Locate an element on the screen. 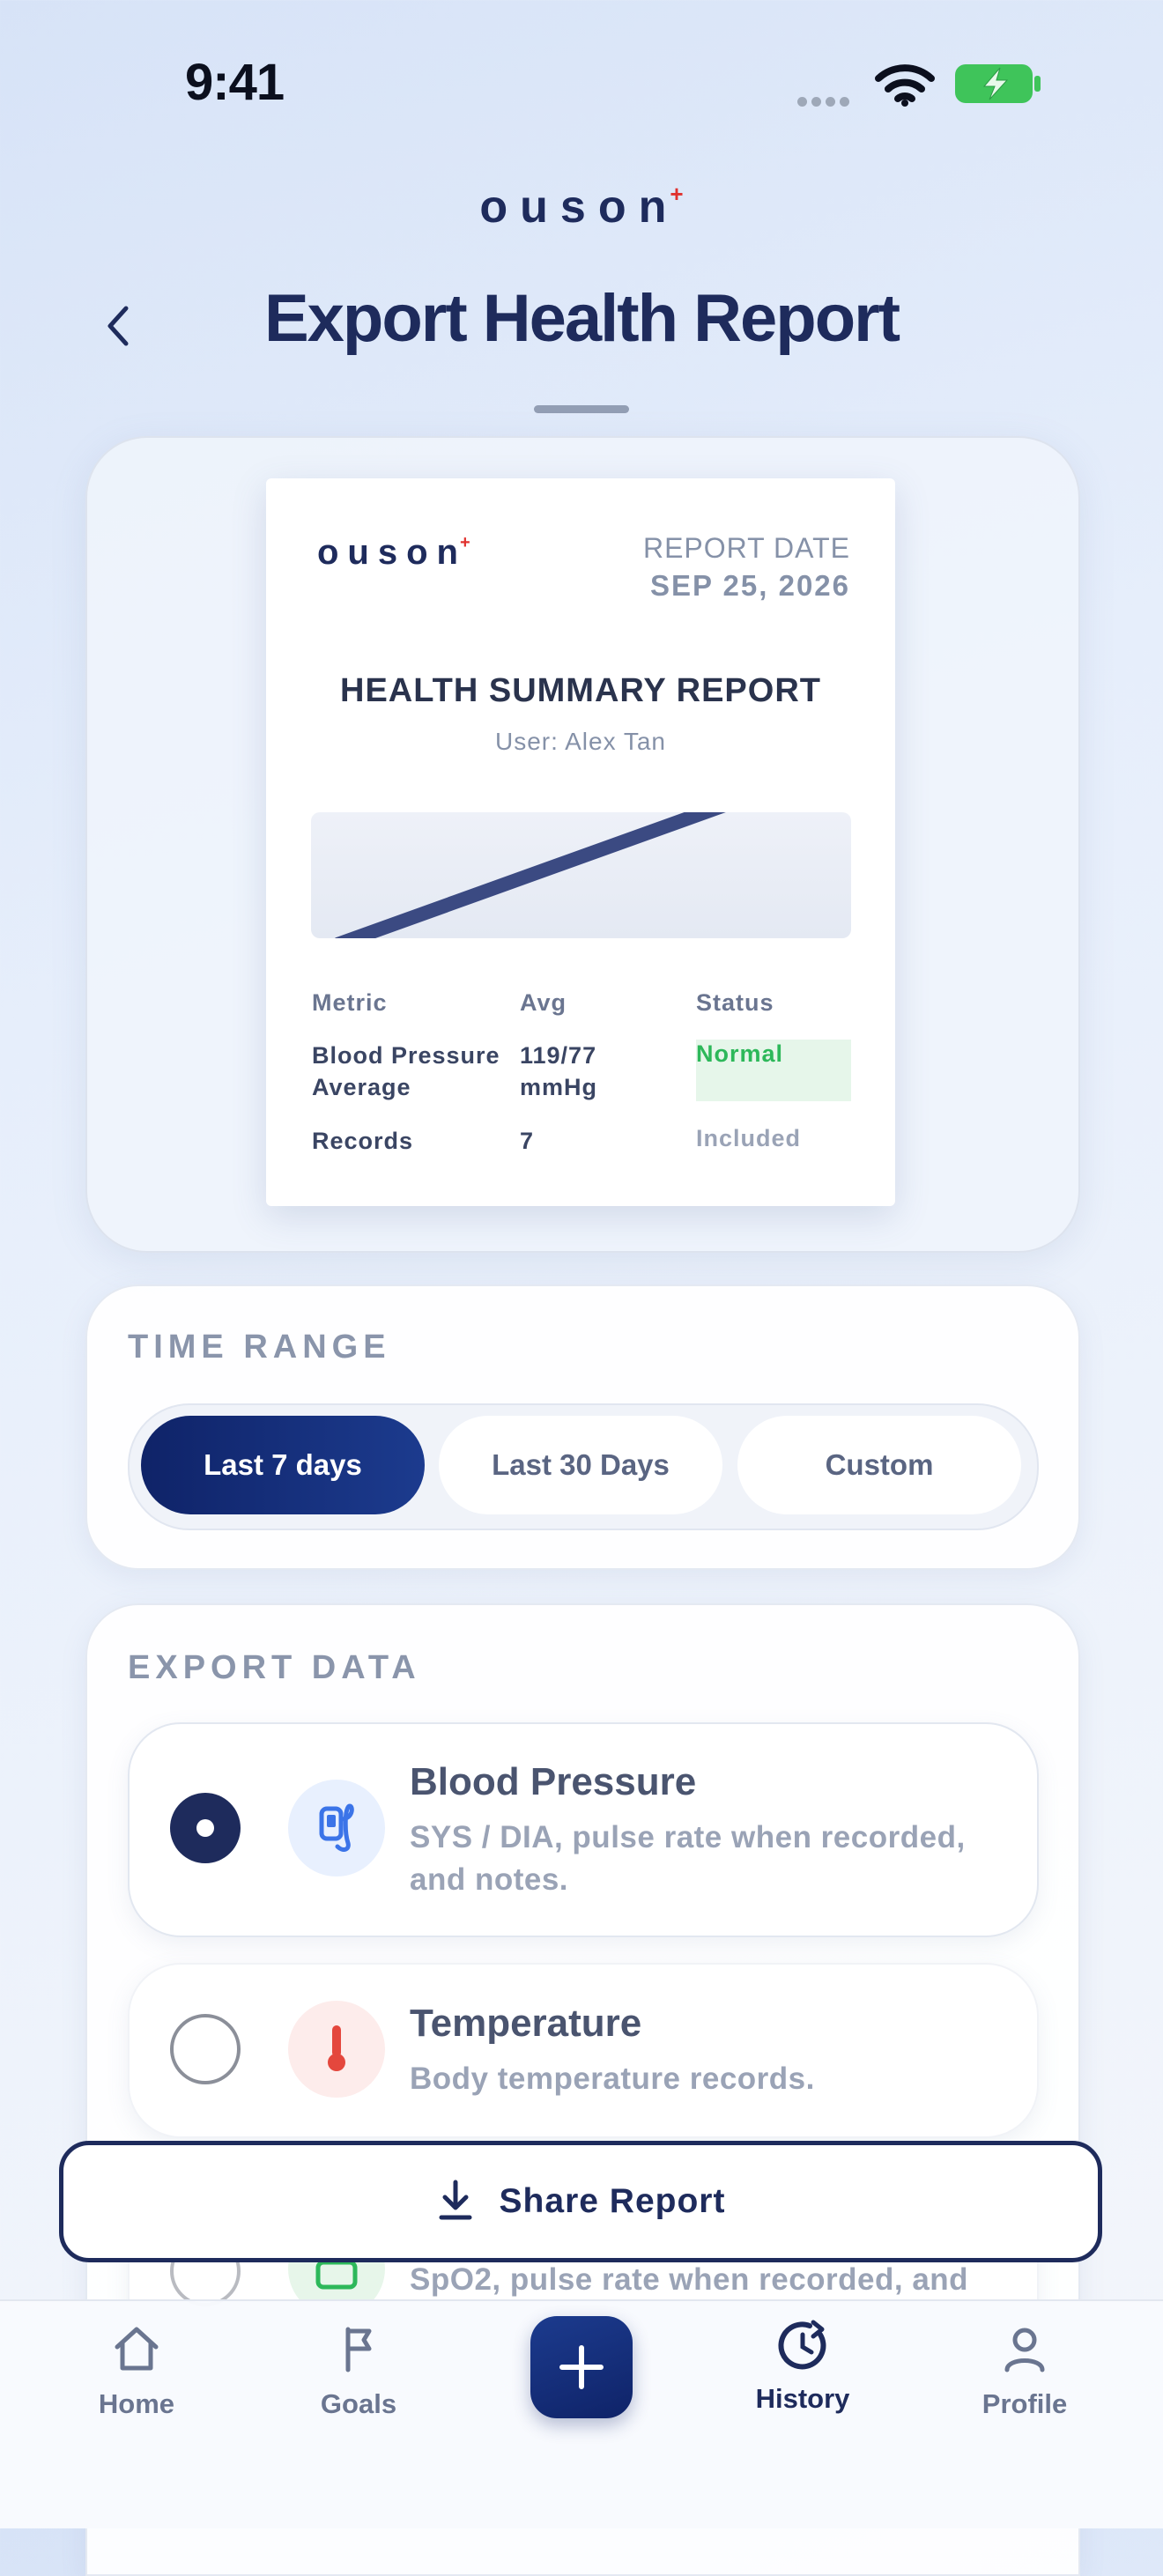  report-title: HEALTH SUMMARY REPORT is located at coordinates (580, 691).